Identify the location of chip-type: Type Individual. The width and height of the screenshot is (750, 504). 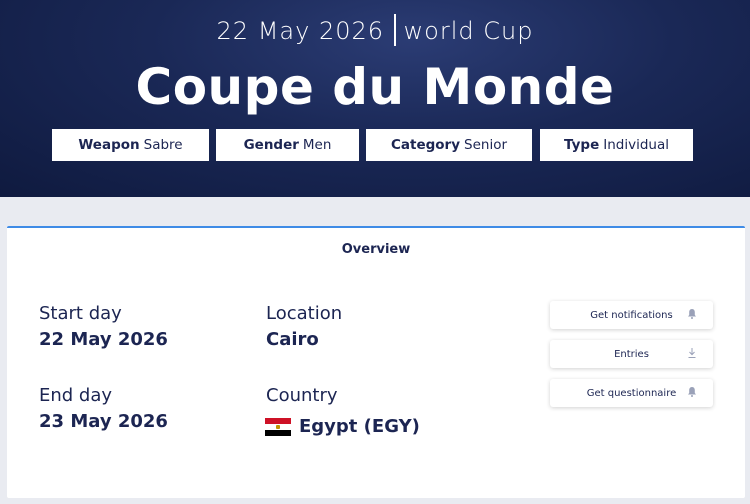
(616, 145).